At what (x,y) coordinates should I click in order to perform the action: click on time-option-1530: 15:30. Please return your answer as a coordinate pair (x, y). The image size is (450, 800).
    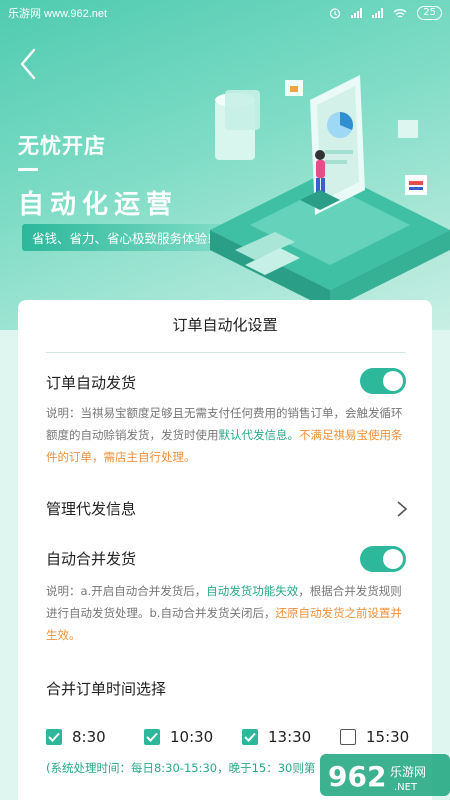
    Looking at the image, I should click on (374, 737).